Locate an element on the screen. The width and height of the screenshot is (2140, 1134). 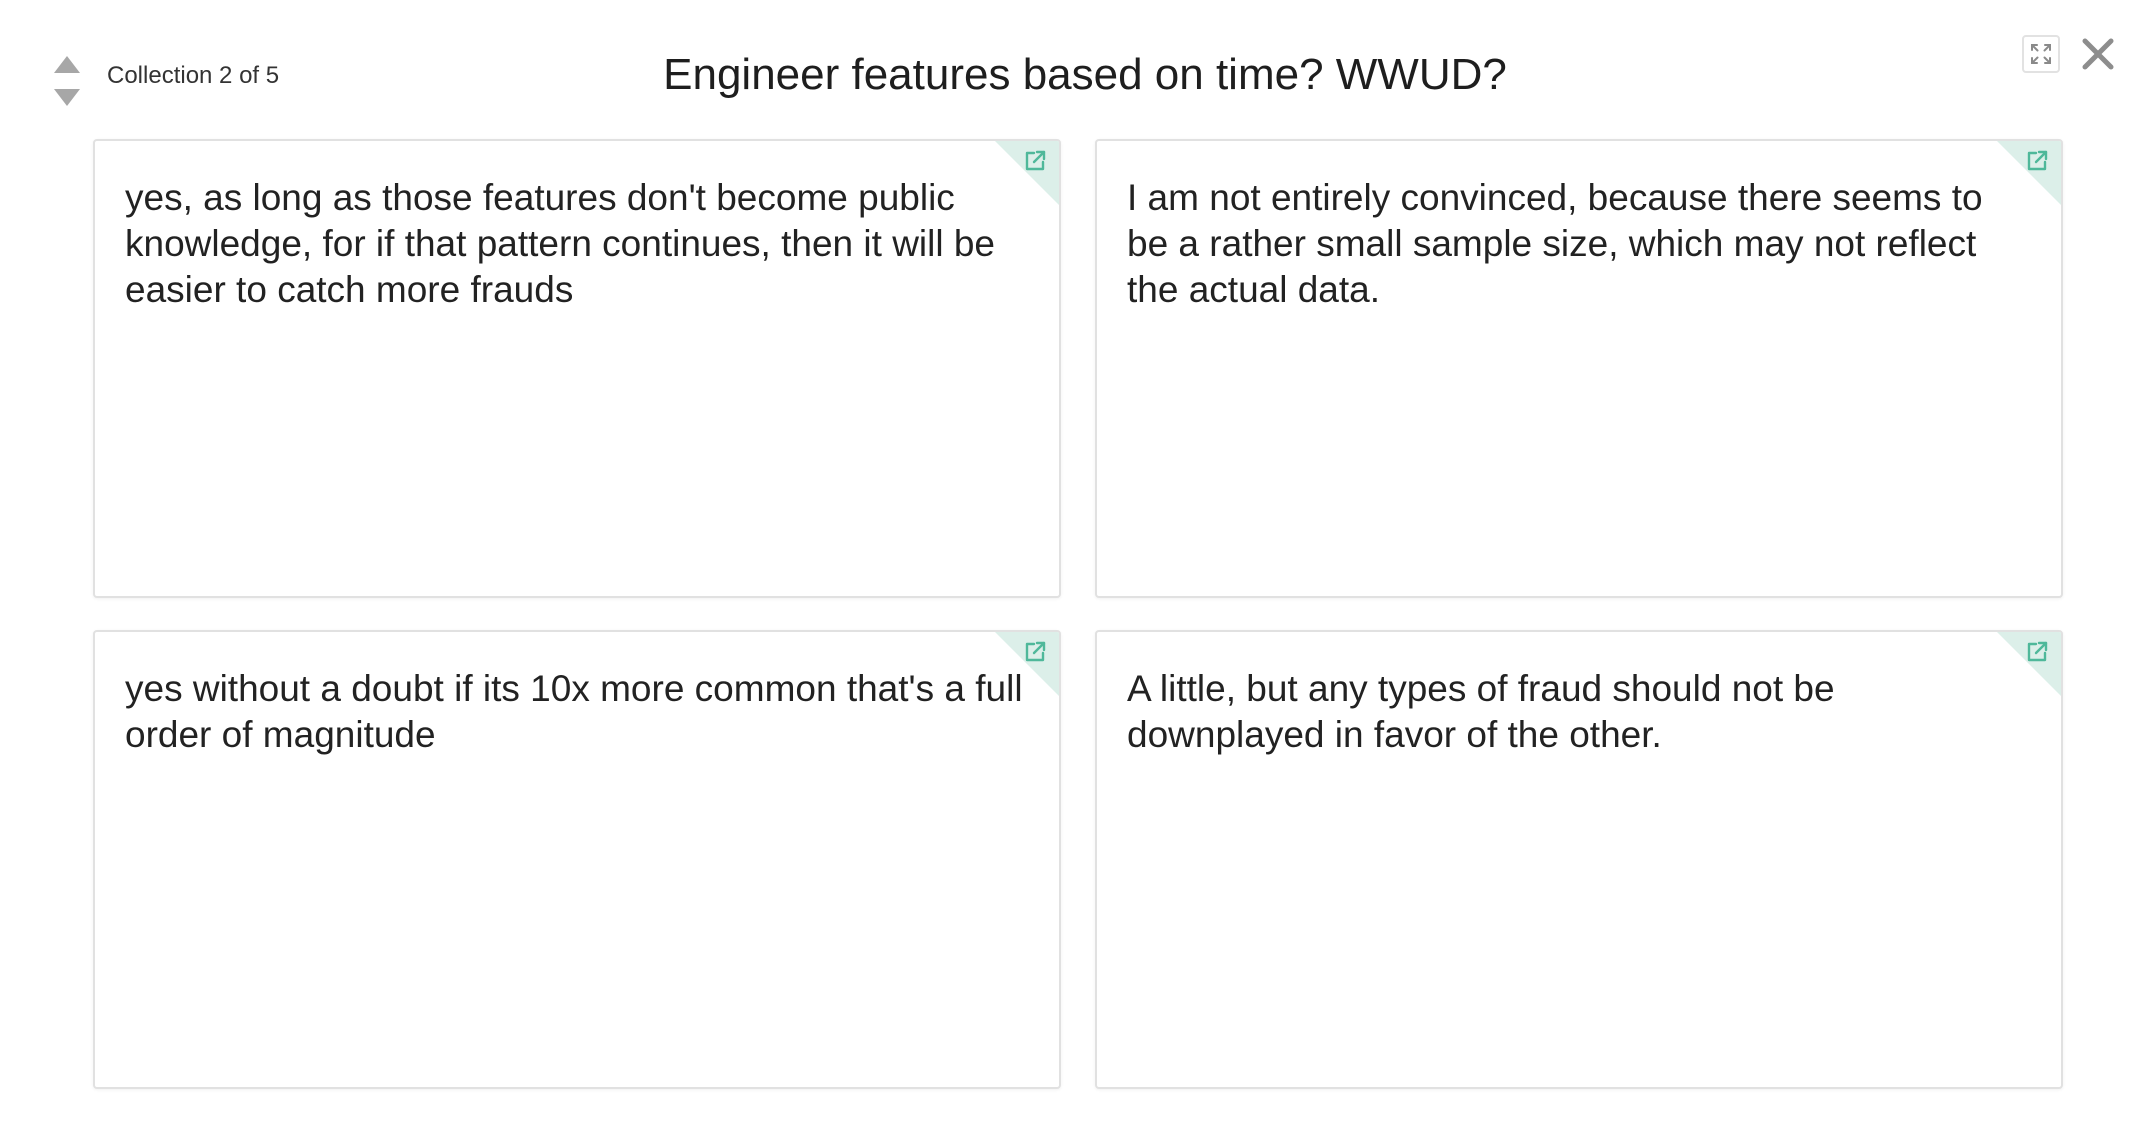
caret-up-icon is located at coordinates (67, 64).